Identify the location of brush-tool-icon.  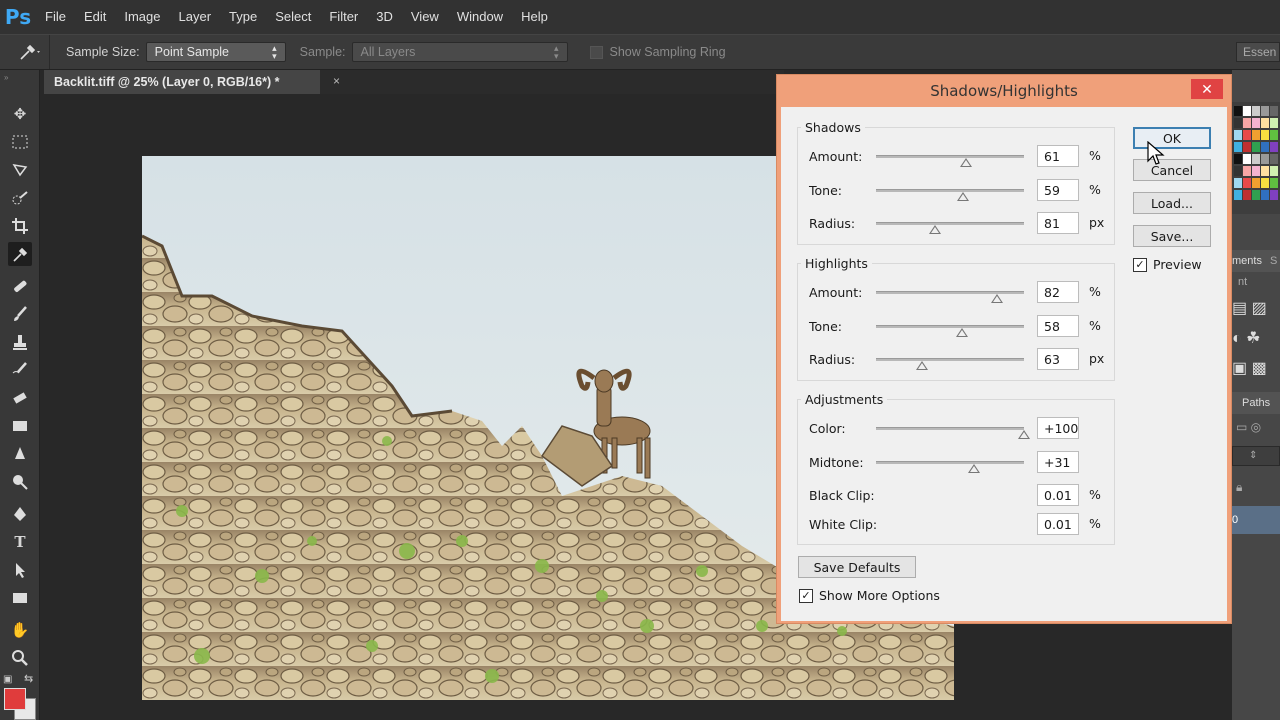
(20, 314).